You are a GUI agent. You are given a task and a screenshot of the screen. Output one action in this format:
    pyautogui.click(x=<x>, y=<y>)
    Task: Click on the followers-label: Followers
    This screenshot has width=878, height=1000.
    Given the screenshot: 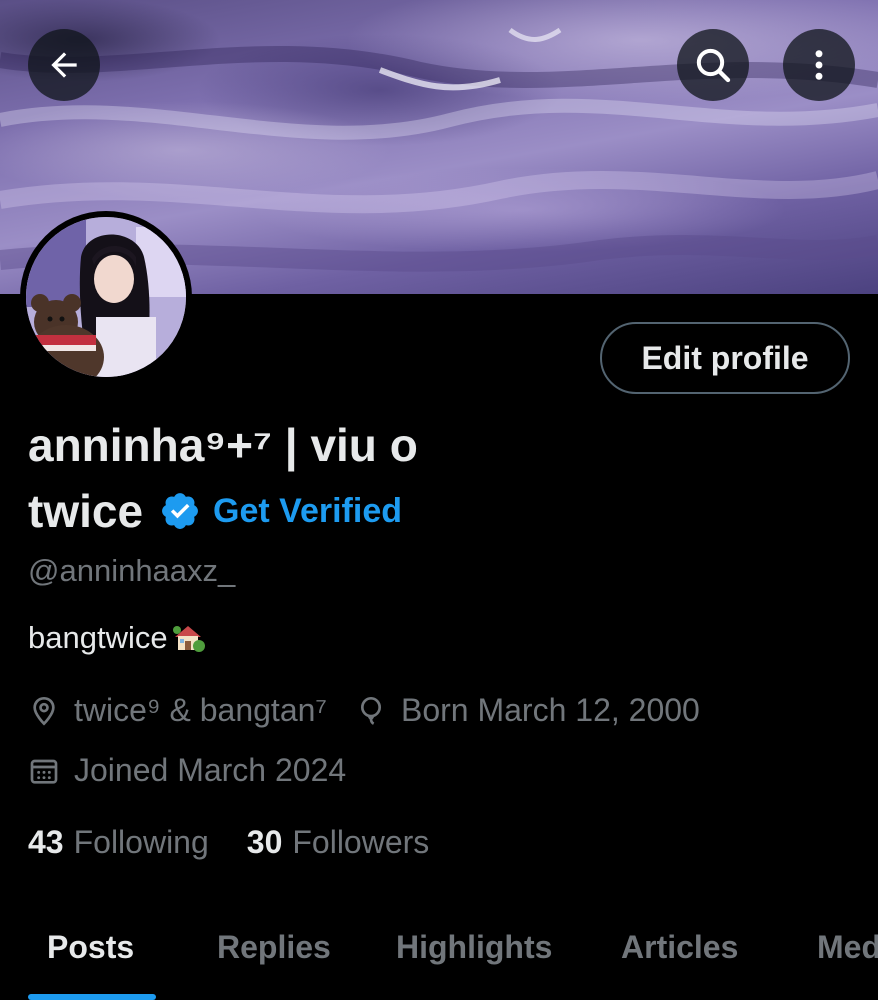 What is the action you would take?
    pyautogui.click(x=361, y=842)
    